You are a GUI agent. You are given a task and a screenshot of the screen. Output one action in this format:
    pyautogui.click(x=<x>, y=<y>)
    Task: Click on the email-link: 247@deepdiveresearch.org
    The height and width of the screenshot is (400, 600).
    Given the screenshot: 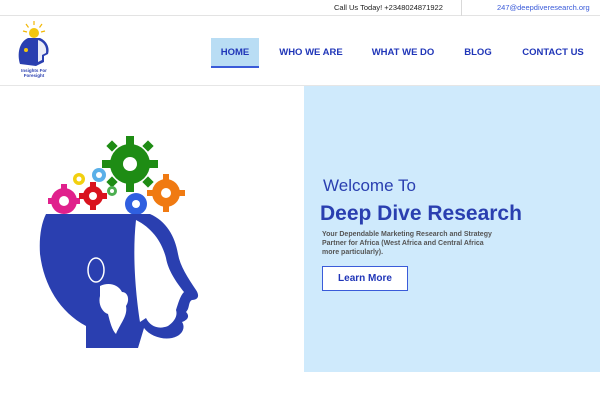 What is the action you would take?
    pyautogui.click(x=543, y=7)
    